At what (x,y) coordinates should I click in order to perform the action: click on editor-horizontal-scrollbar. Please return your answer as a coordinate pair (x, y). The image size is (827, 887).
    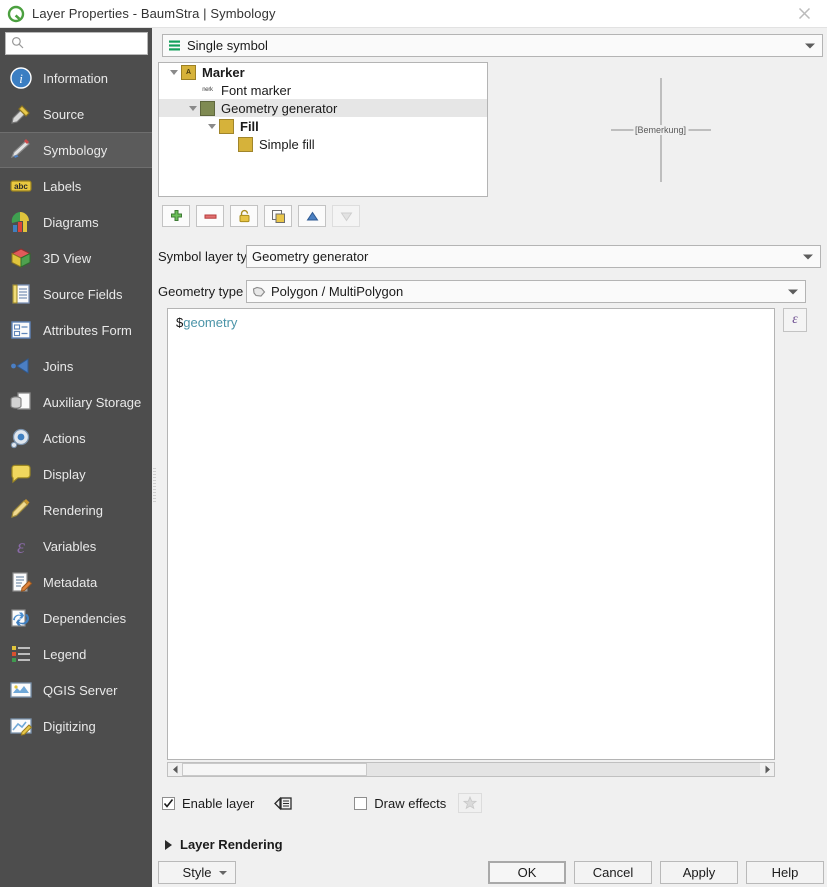
    Looking at the image, I should click on (471, 769).